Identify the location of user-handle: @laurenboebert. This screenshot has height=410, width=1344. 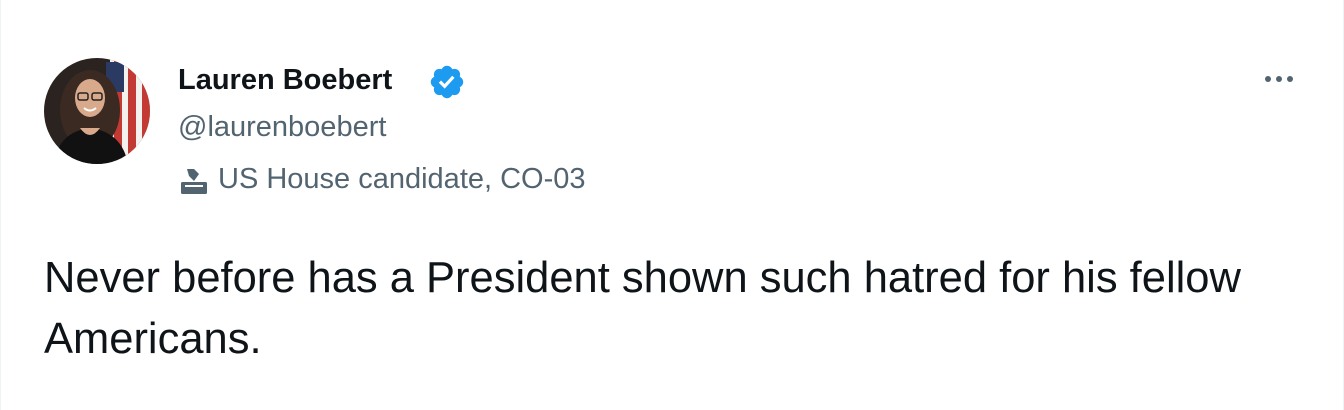
(282, 127).